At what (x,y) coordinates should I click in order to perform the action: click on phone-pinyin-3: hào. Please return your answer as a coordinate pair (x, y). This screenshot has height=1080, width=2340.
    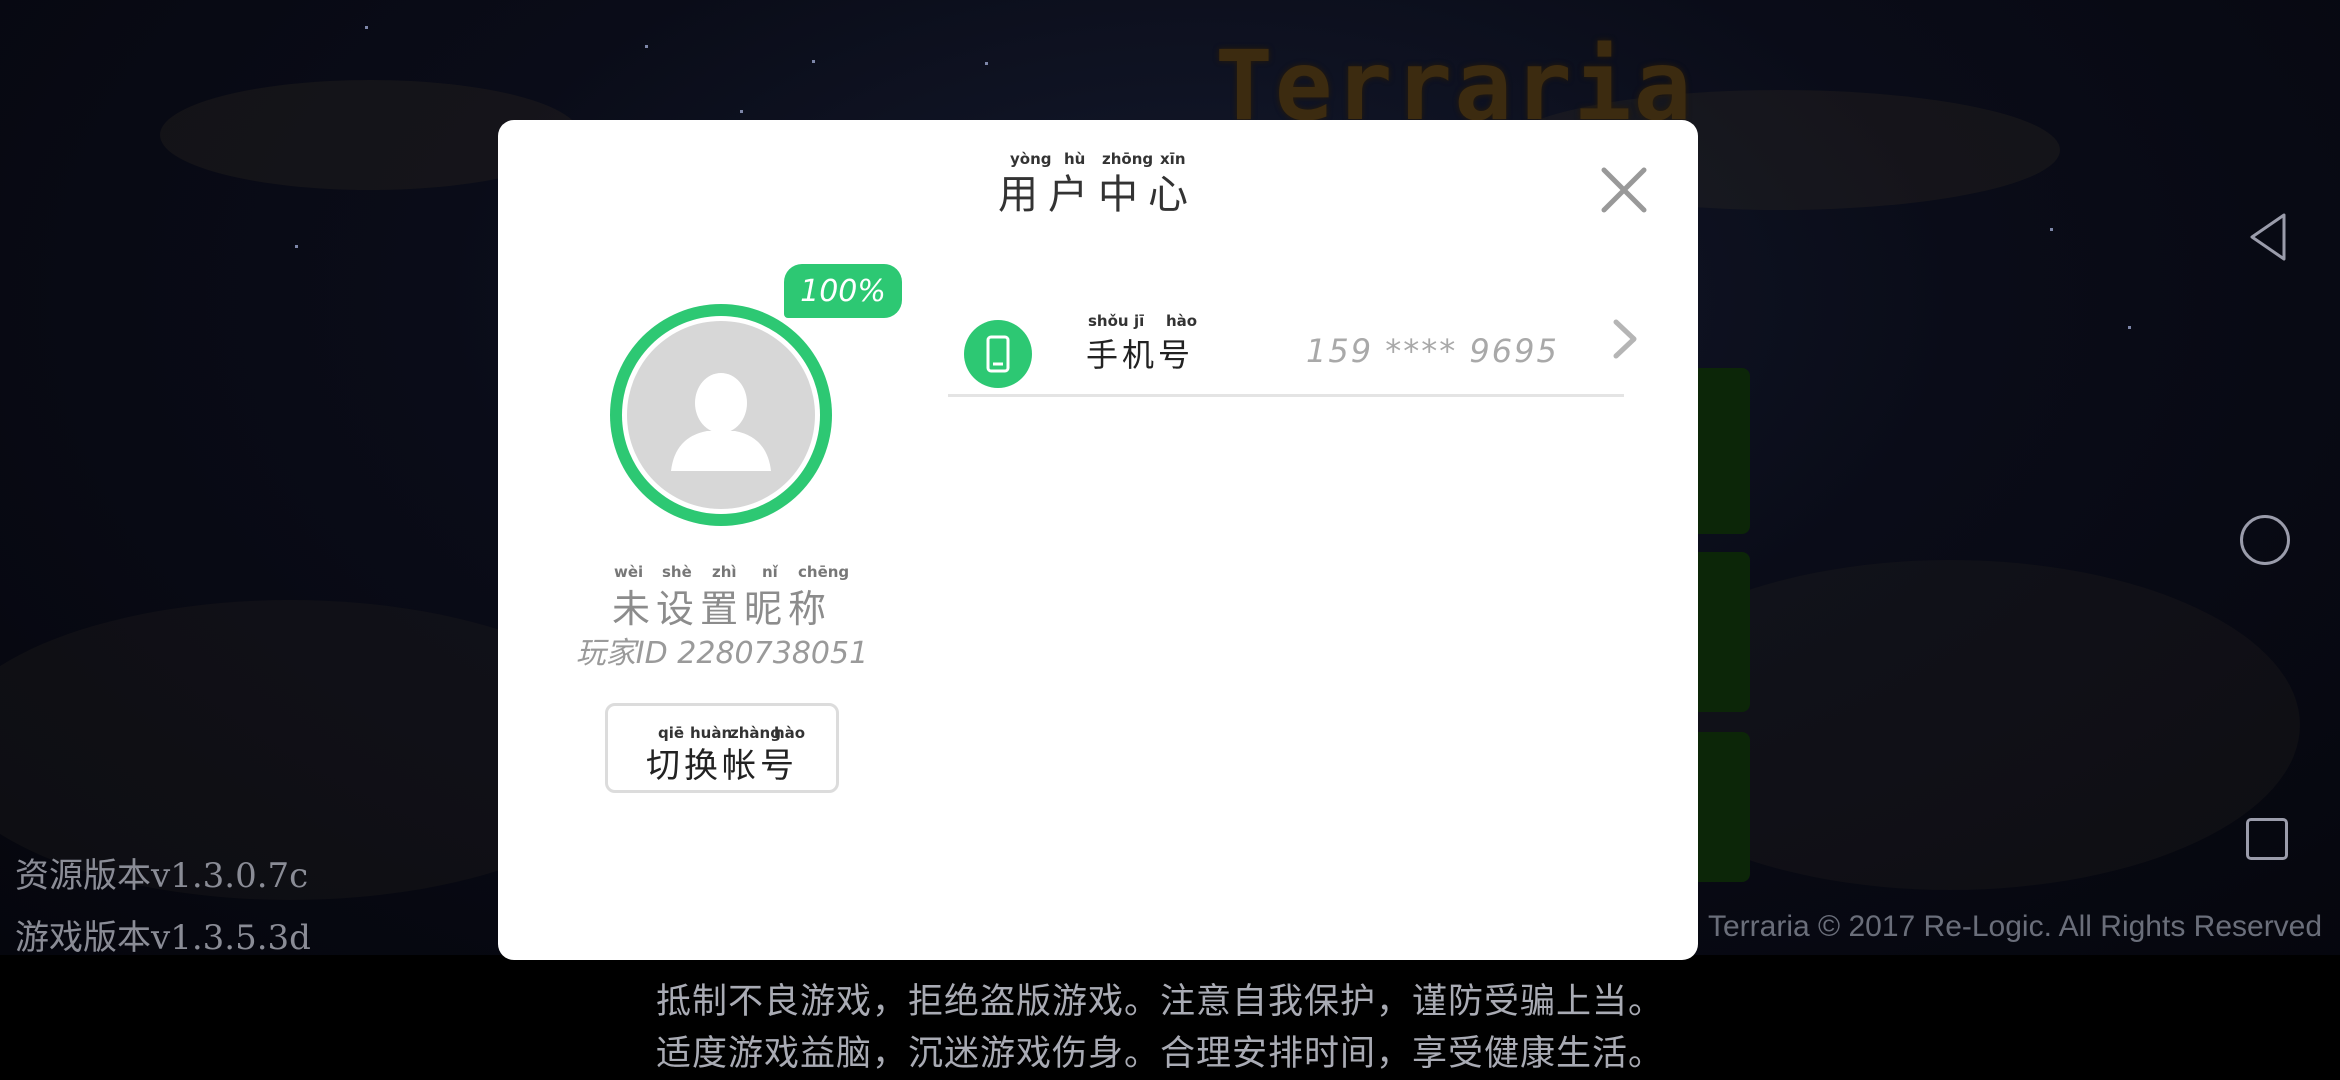
    Looking at the image, I should click on (1182, 321).